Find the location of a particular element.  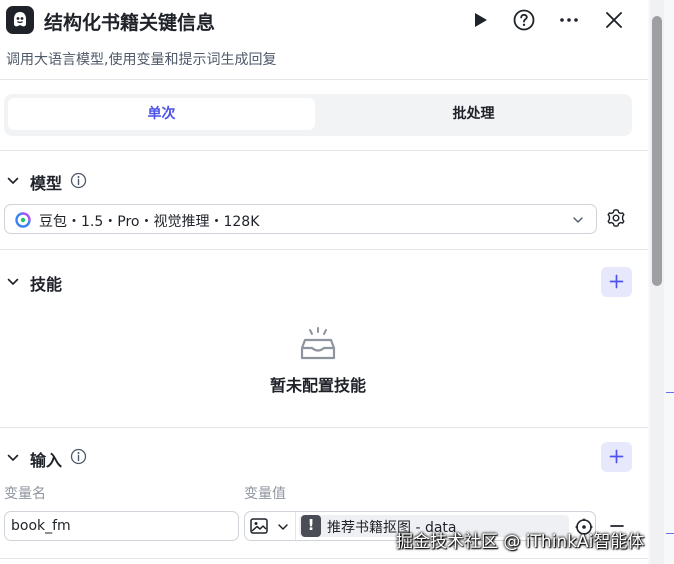

input-collapse-chevron-icon is located at coordinates (13, 458).